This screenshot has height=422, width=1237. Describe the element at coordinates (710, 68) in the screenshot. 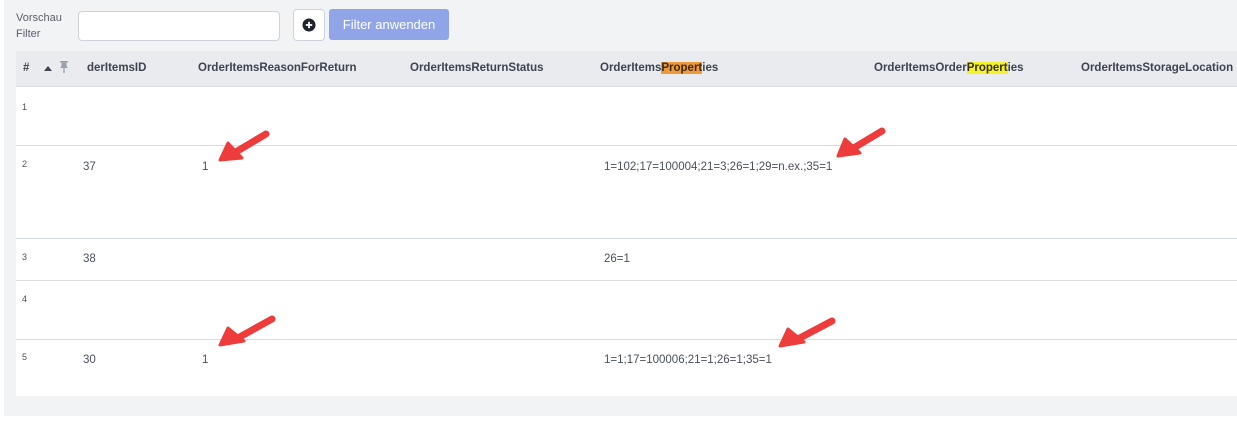

I see `properties-suffix: ies` at that location.